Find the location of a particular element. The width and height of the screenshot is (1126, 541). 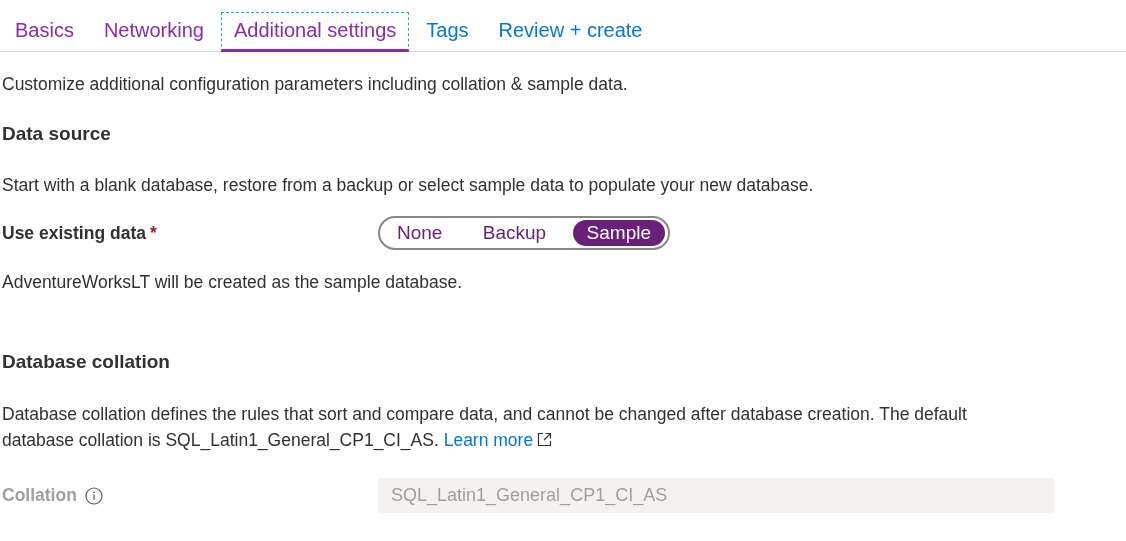

note-text: AdventureWorksLT will be created as the sample database. is located at coordinates (233, 282).